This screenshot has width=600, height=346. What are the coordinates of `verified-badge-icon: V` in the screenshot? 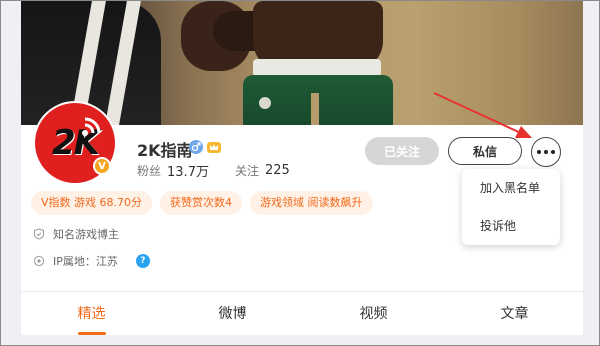 It's located at (102, 166).